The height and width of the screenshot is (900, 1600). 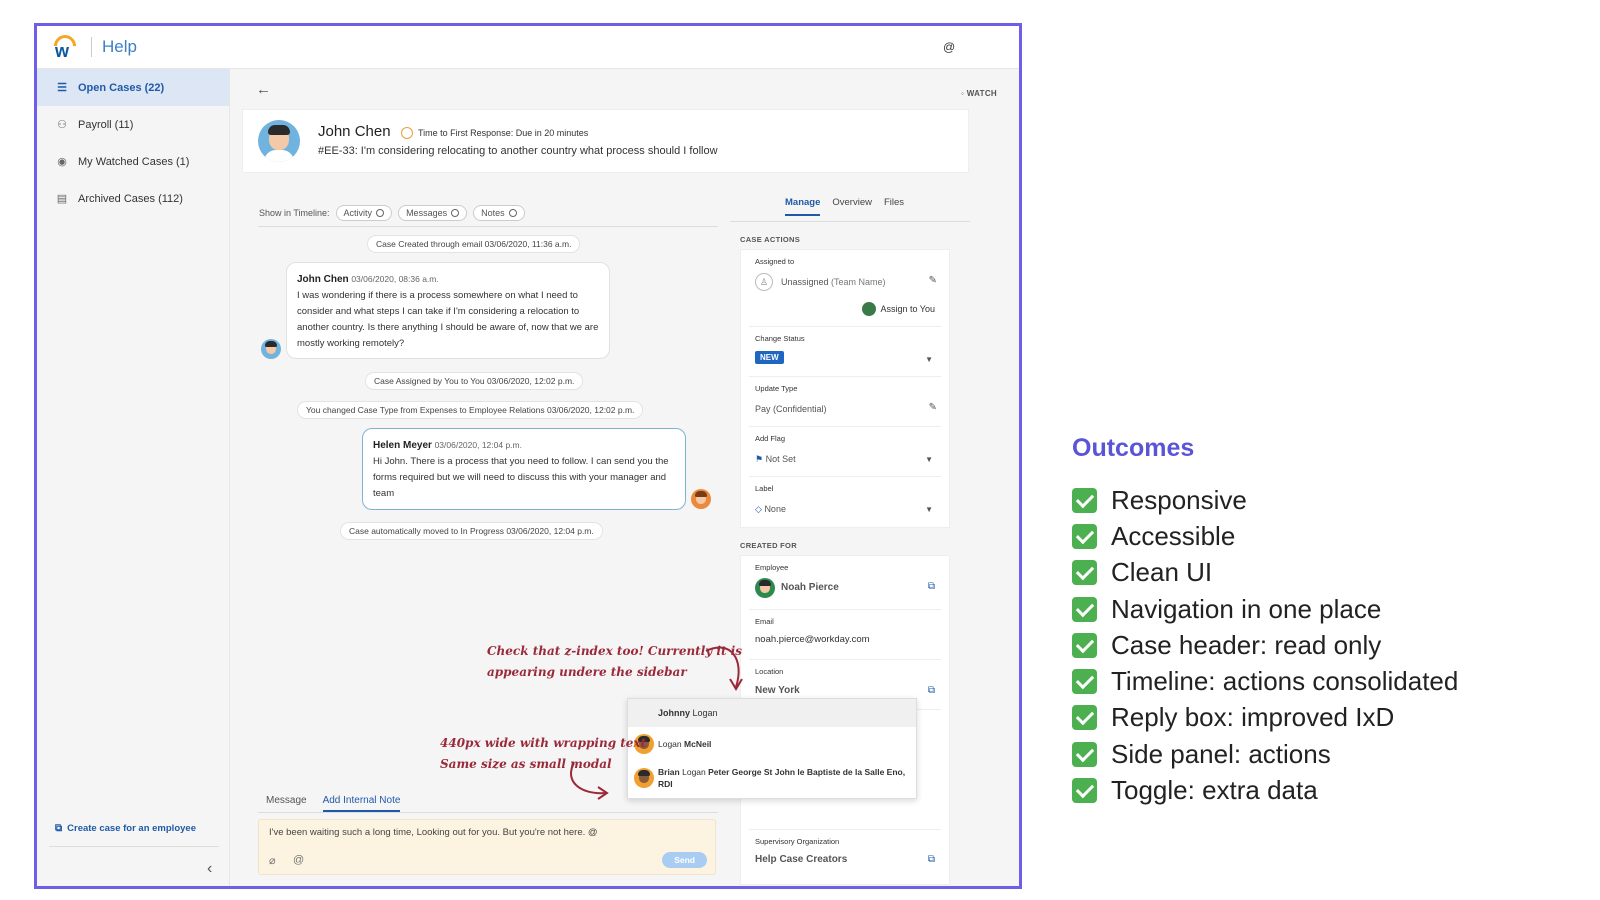 I want to click on mention-header: Johnny Logan, so click(x=772, y=713).